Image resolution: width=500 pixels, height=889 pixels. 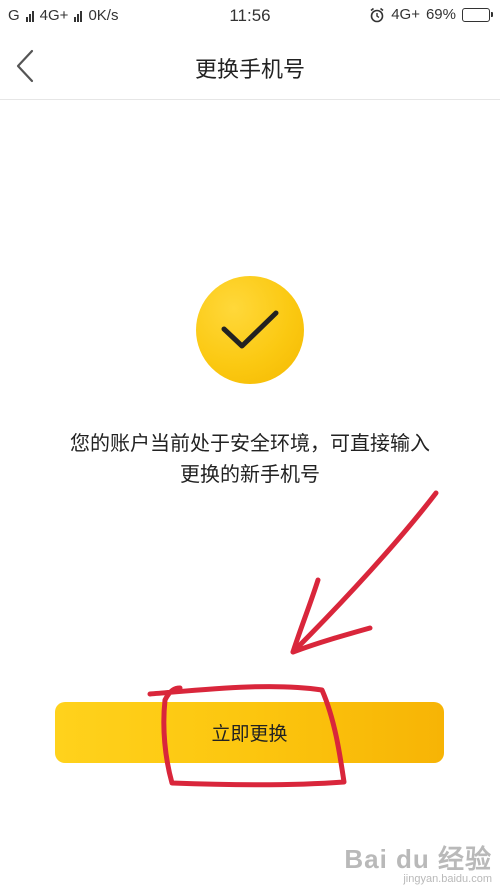 I want to click on message-line-2: 更换的新手机号, so click(x=250, y=474).